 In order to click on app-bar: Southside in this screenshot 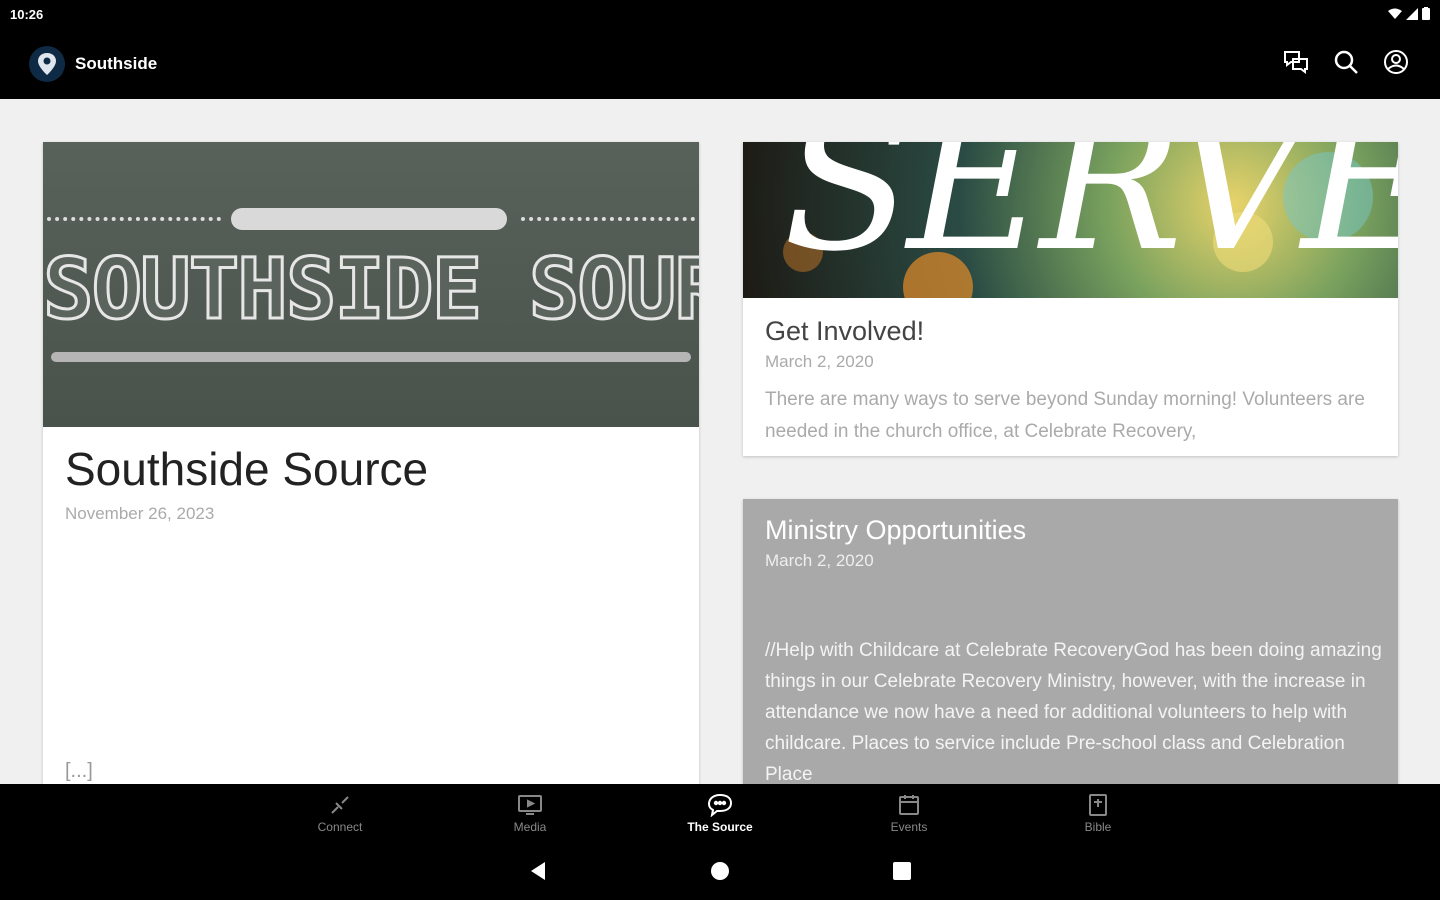, I will do `click(720, 63)`.